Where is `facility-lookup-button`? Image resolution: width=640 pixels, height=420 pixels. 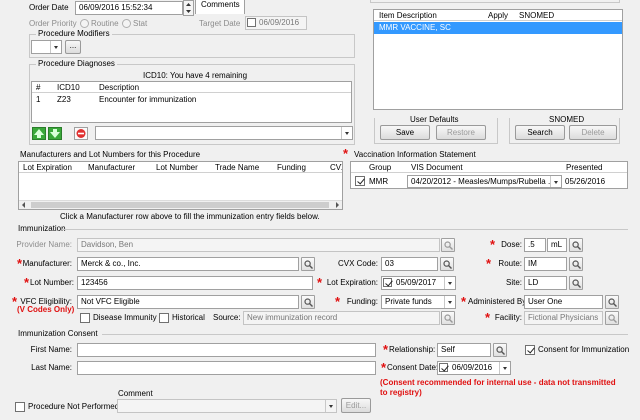 facility-lookup-button is located at coordinates (612, 318).